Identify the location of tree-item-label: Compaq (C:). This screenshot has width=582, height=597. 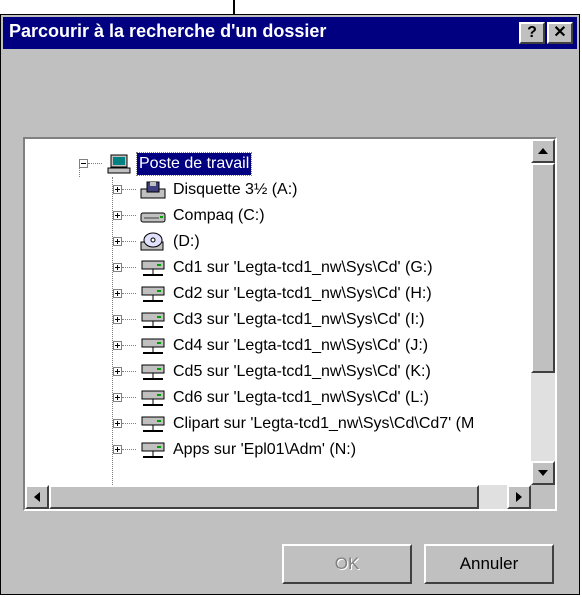
(219, 216).